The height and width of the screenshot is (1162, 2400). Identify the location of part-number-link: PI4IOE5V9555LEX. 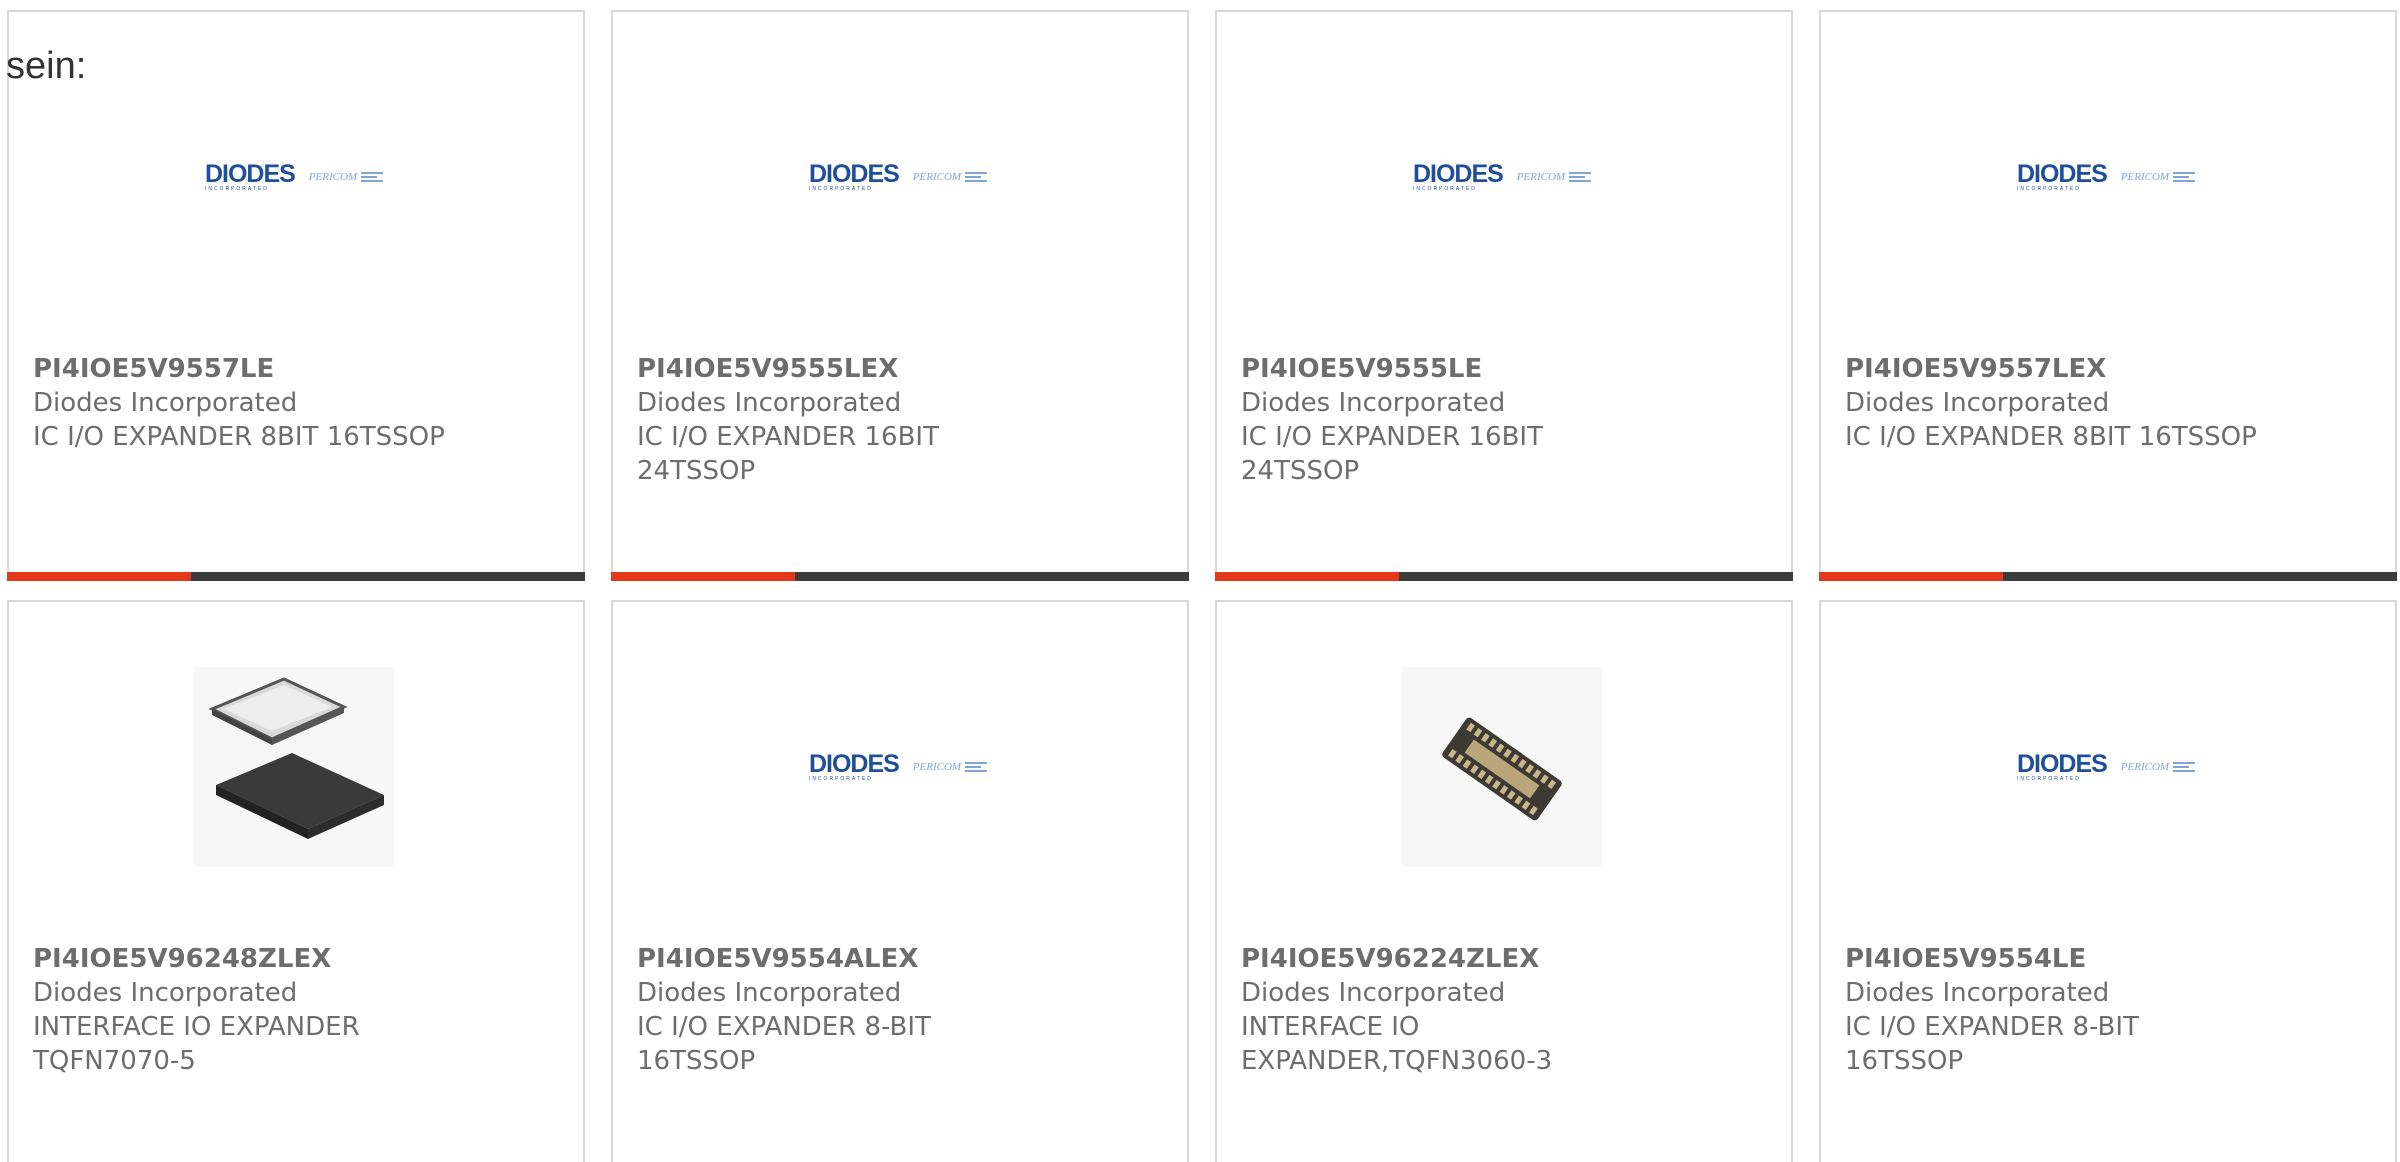
(847, 369).